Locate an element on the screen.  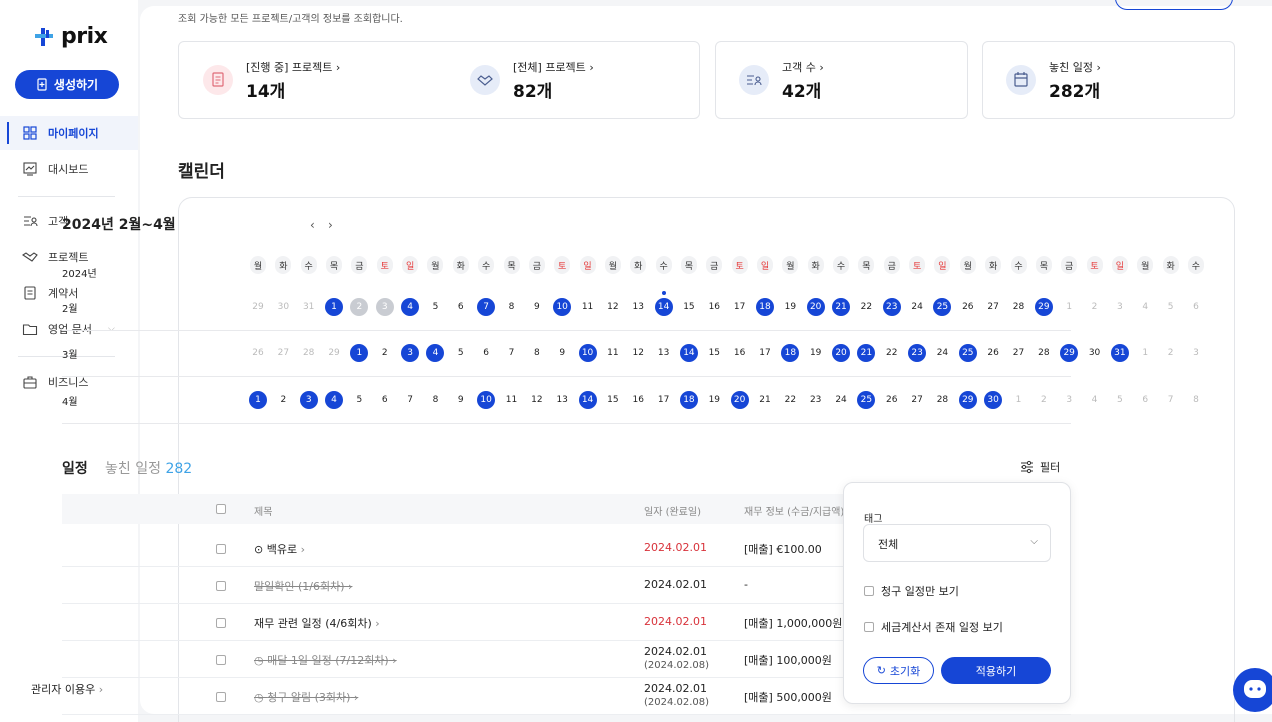
tag-select: 전체 ⌵ is located at coordinates (957, 543).